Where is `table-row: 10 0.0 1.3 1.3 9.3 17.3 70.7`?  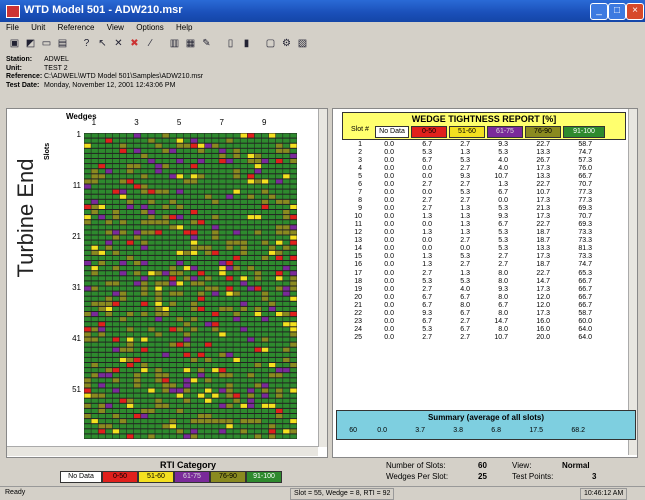
table-row: 10 0.0 1.3 1.3 9.3 17.3 70.7 is located at coordinates (484, 217).